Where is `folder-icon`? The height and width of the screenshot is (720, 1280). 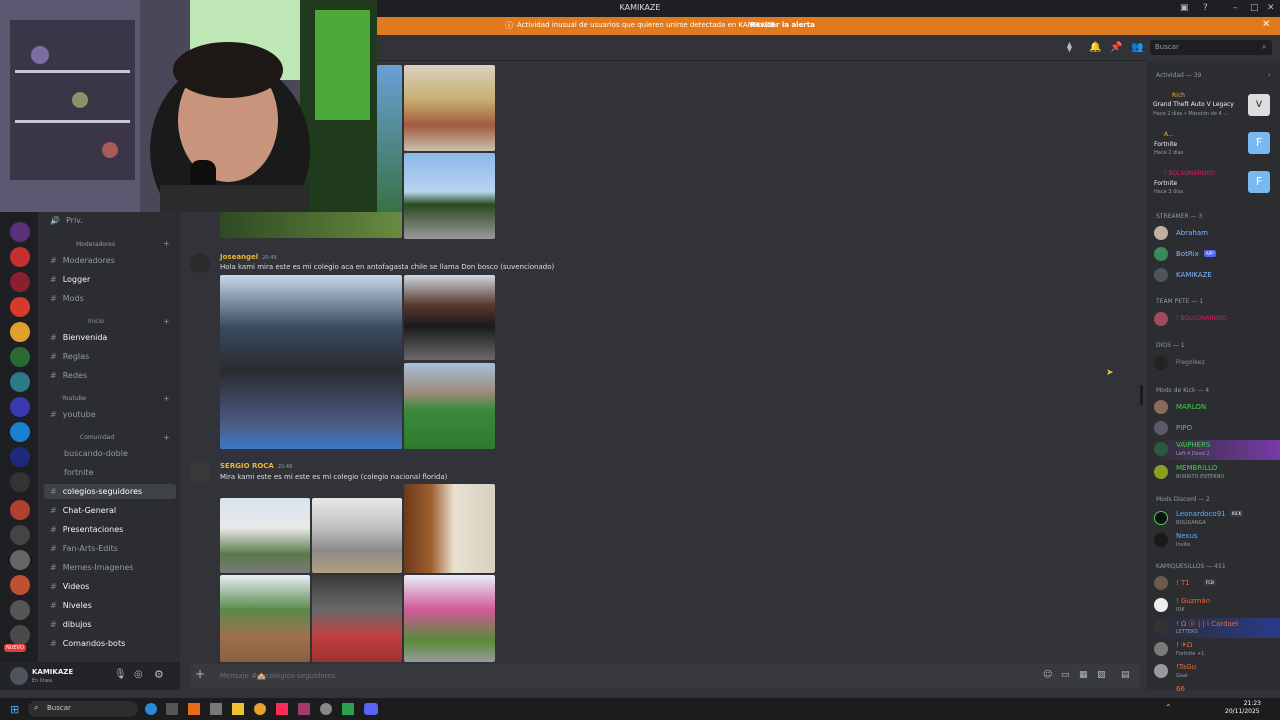
folder-icon is located at coordinates (238, 709).